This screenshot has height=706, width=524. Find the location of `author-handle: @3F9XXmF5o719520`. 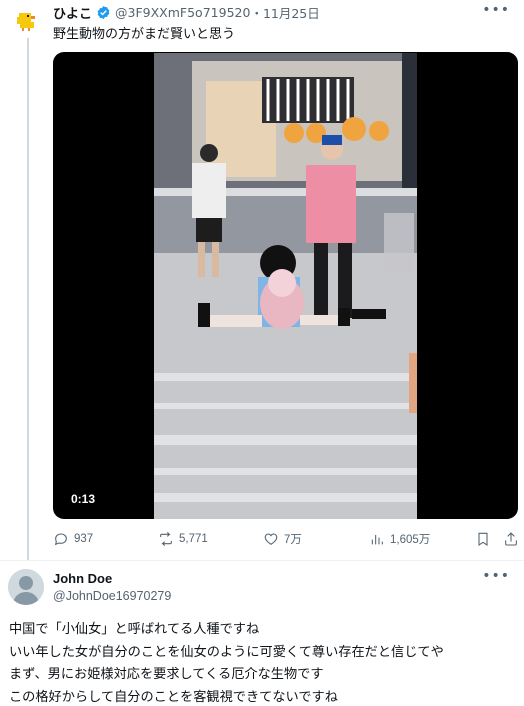

author-handle: @3F9XXmF5o719520 is located at coordinates (182, 12).